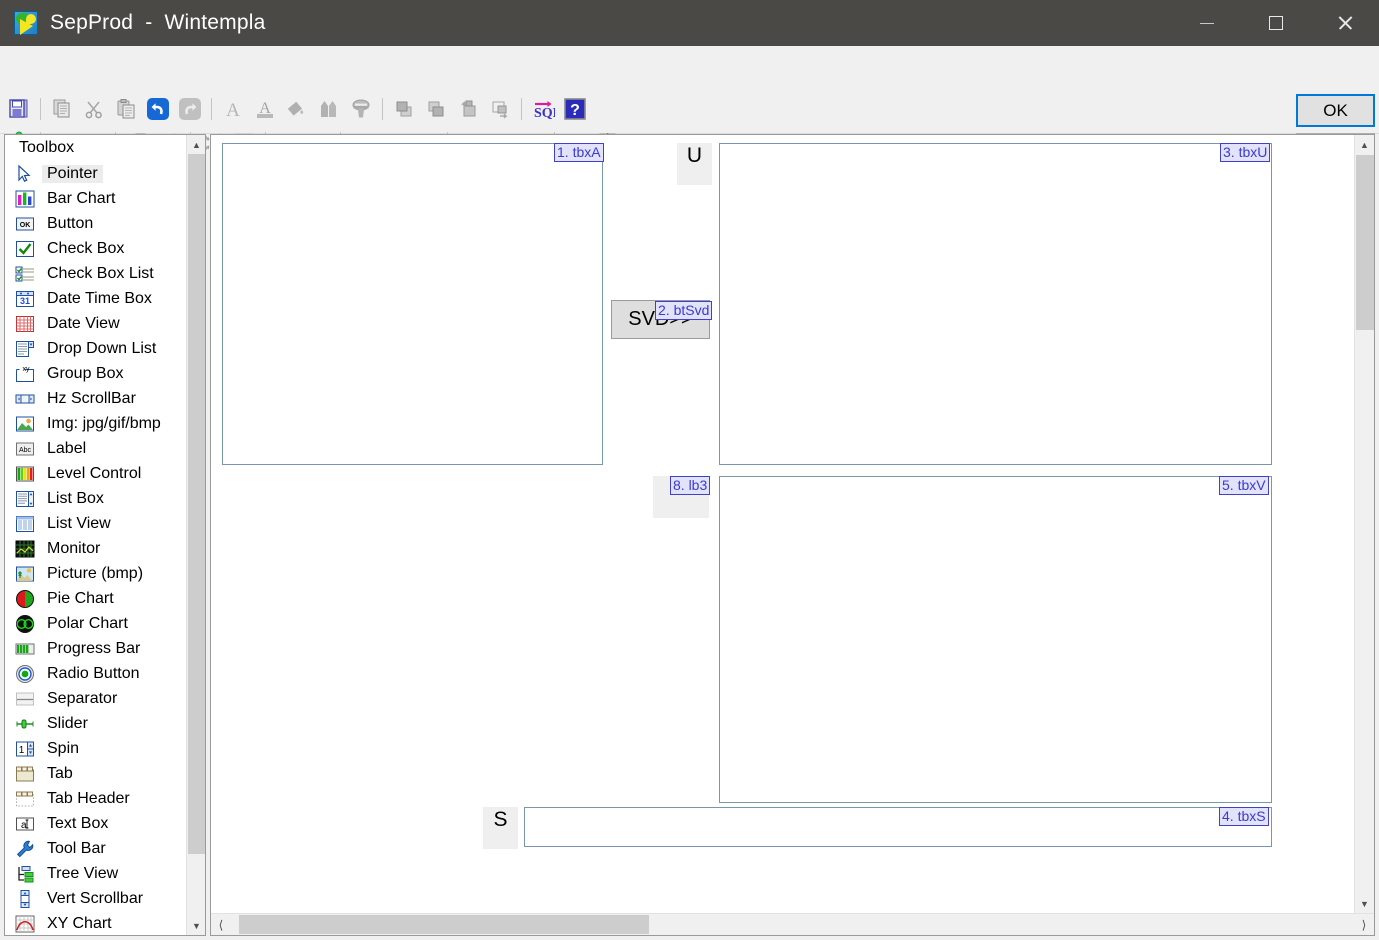 The image size is (1379, 940). What do you see at coordinates (105, 498) in the screenshot?
I see `toolbox-item-list-box: List Box` at bounding box center [105, 498].